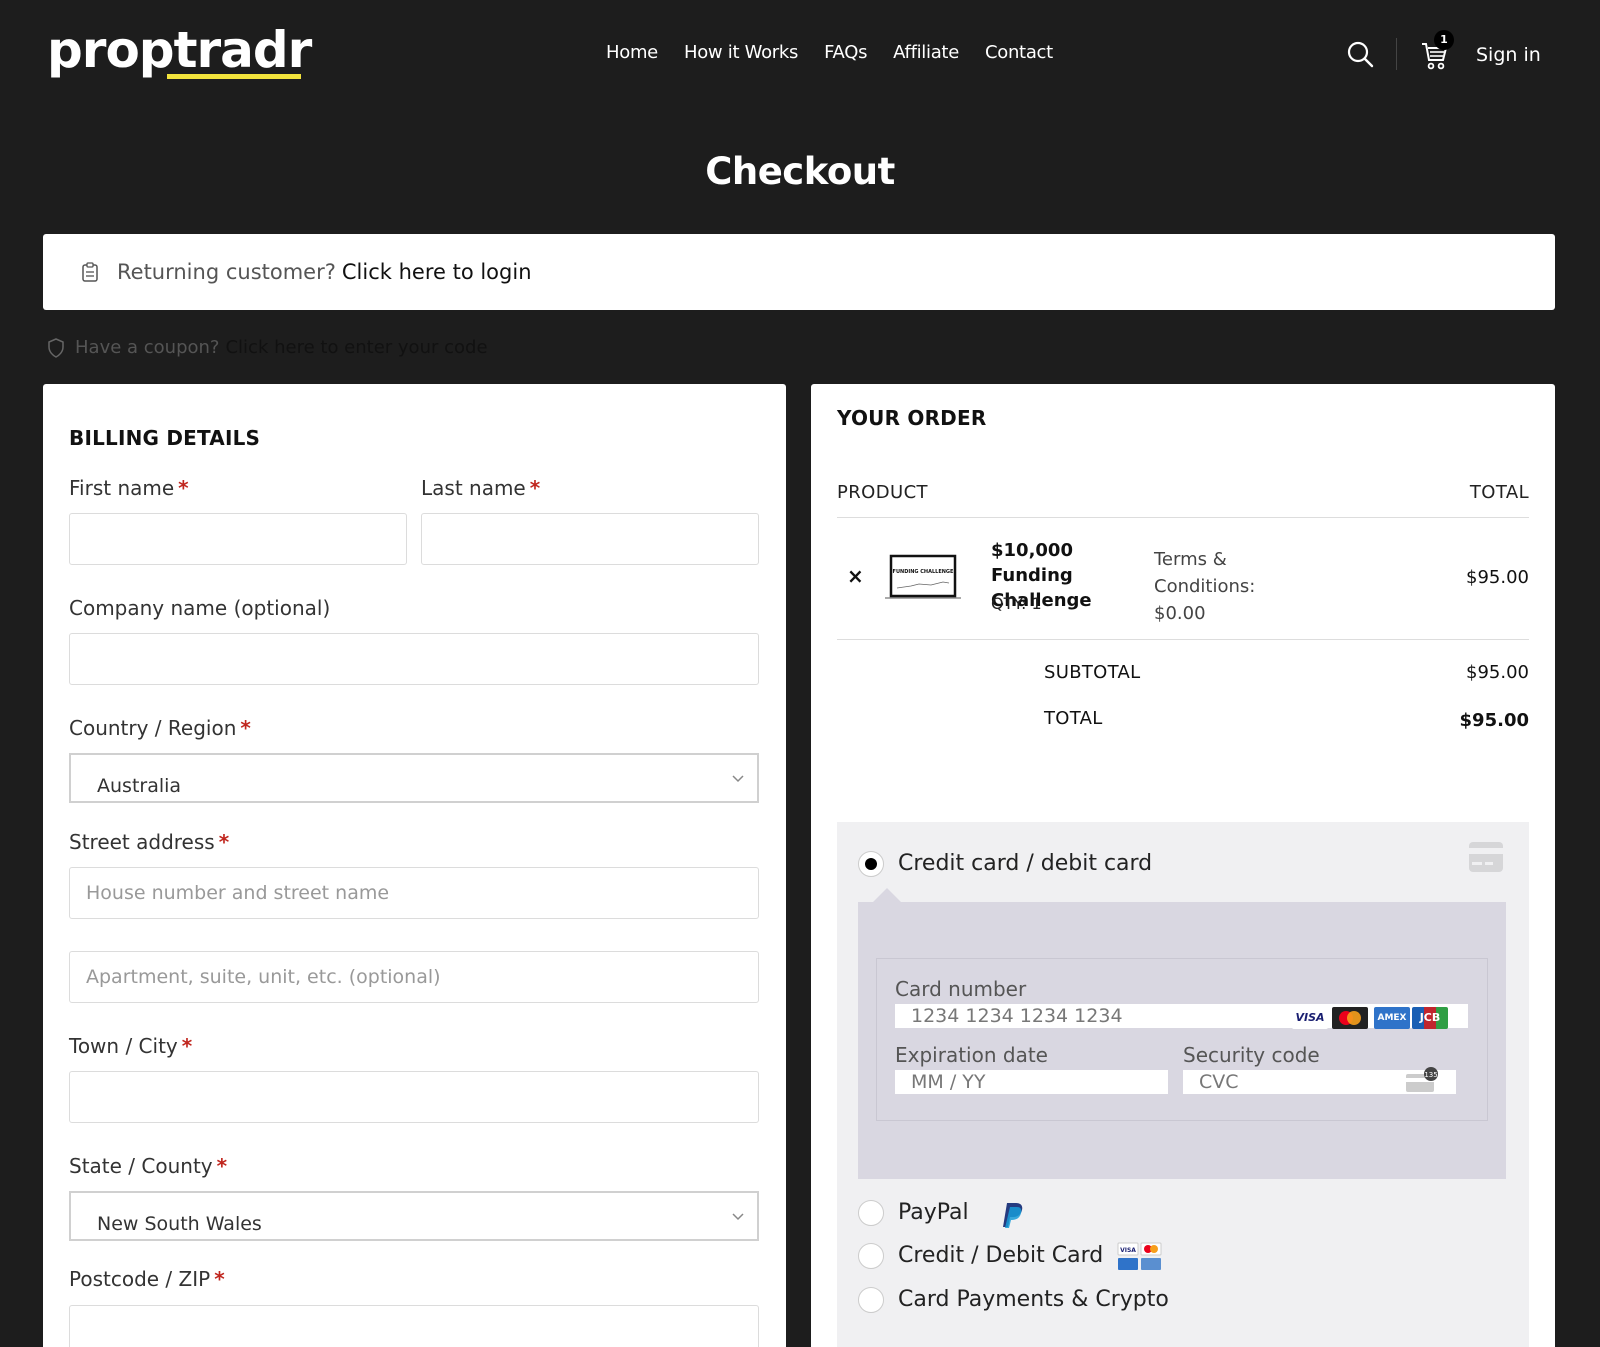 The height and width of the screenshot is (1347, 1600). Describe the element at coordinates (179, 50) in the screenshot. I see `logo: proptradr` at that location.